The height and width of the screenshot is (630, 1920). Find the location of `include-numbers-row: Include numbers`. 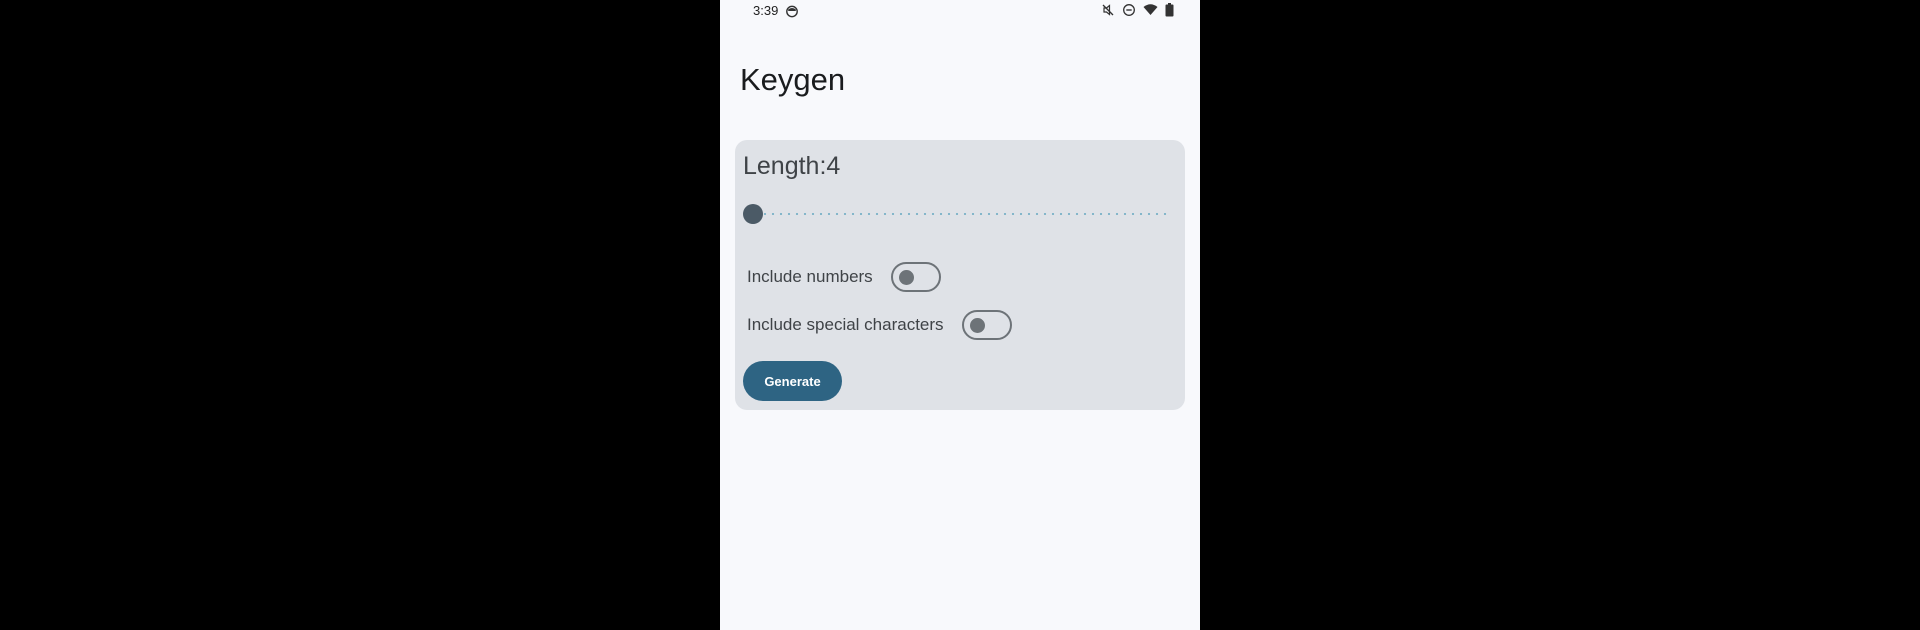

include-numbers-row: Include numbers is located at coordinates (844, 277).